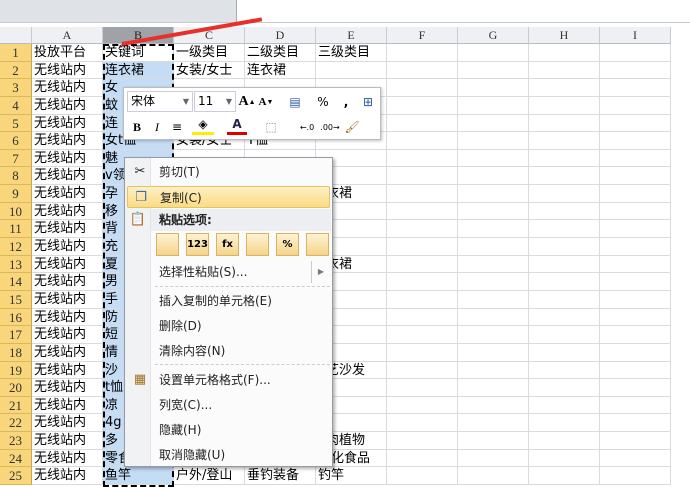  I want to click on fill-color-icon: ◈, so click(203, 125).